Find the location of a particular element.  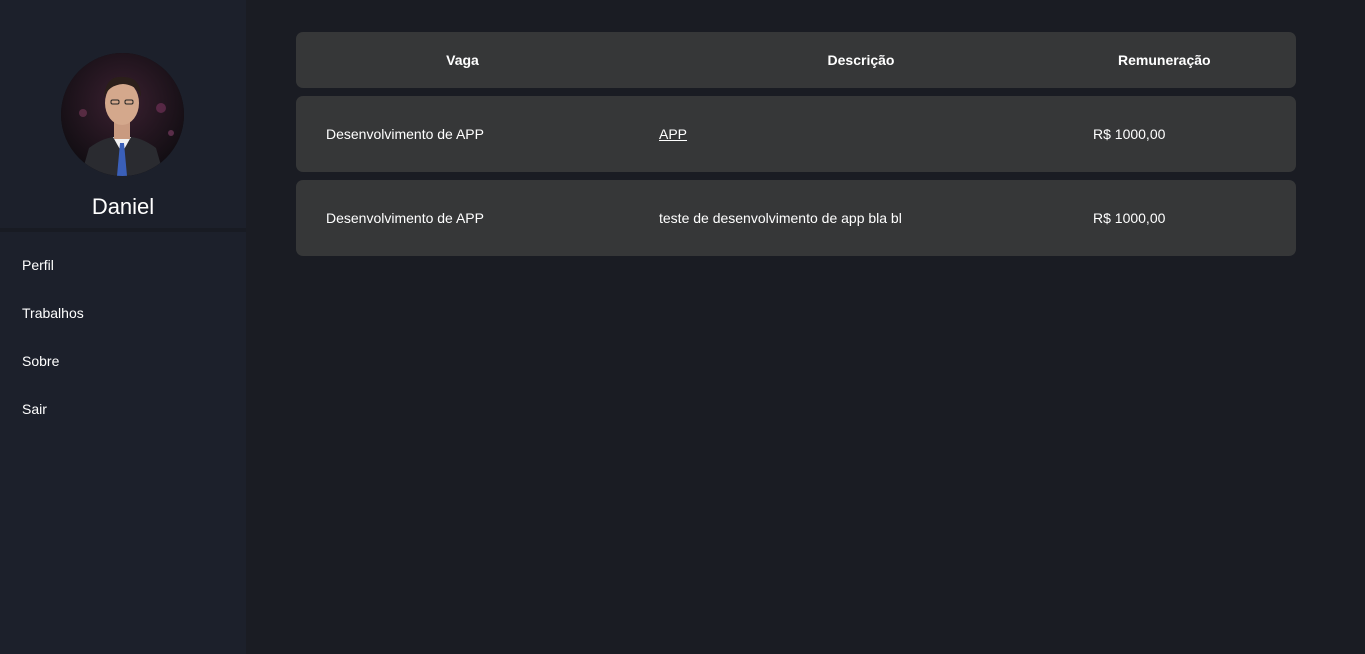

avatar-photo is located at coordinates (122, 114).